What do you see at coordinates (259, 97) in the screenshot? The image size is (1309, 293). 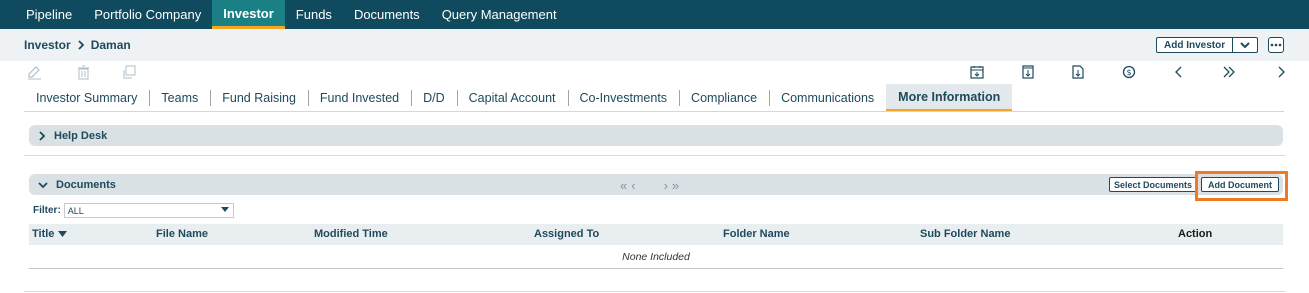 I see `tab-fund-raising: Fund Raising` at bounding box center [259, 97].